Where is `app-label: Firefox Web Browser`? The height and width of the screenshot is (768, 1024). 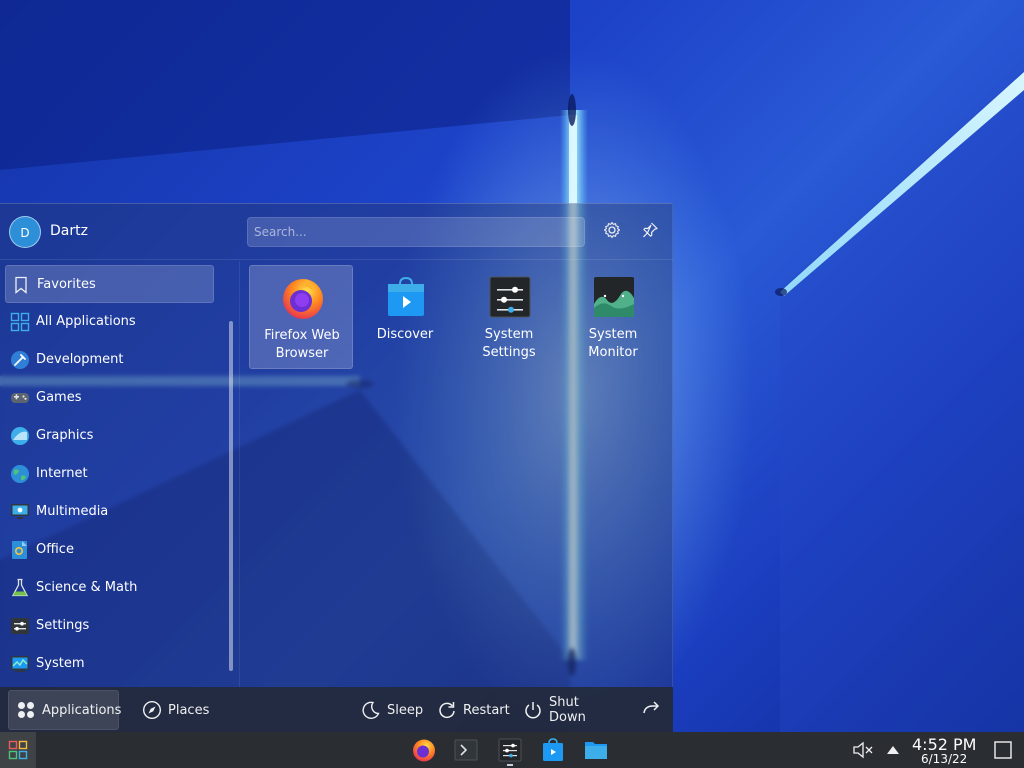 app-label: Firefox Web Browser is located at coordinates (302, 344).